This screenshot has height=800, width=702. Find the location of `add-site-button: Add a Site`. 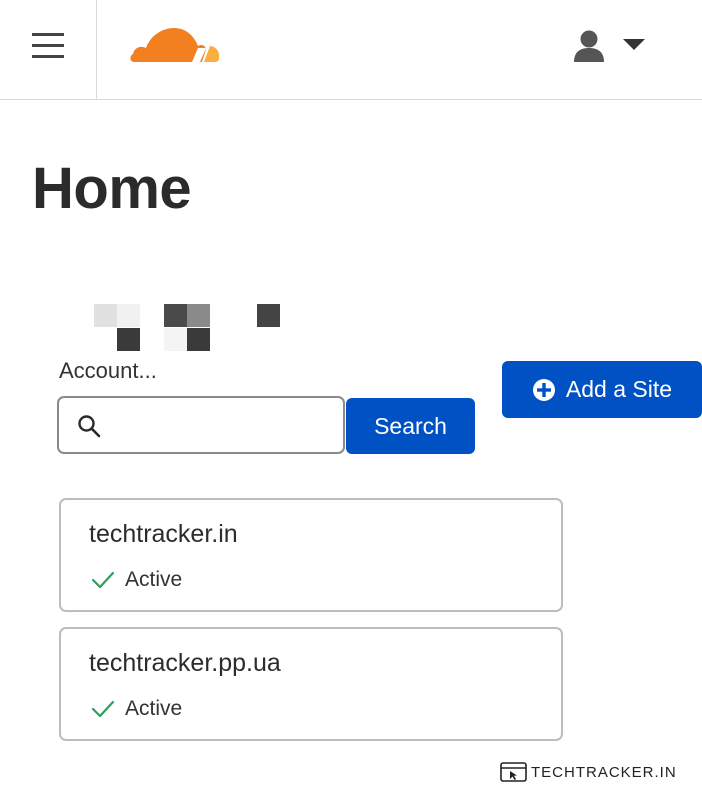

add-site-button: Add a Site is located at coordinates (602, 389).